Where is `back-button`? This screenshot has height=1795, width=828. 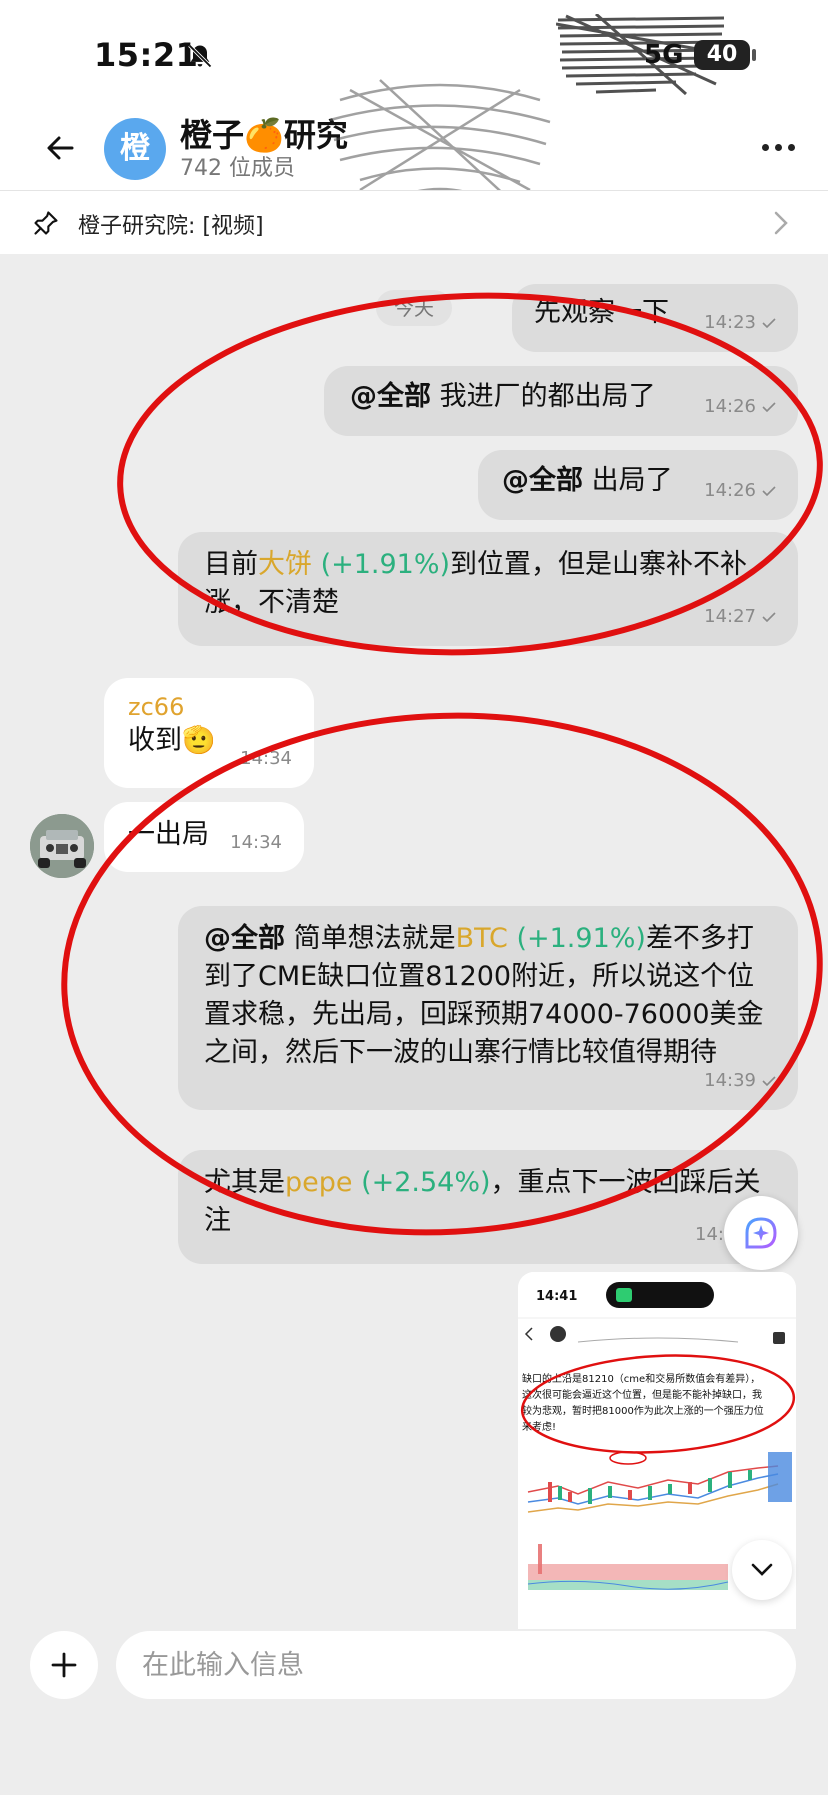 back-button is located at coordinates (60, 148).